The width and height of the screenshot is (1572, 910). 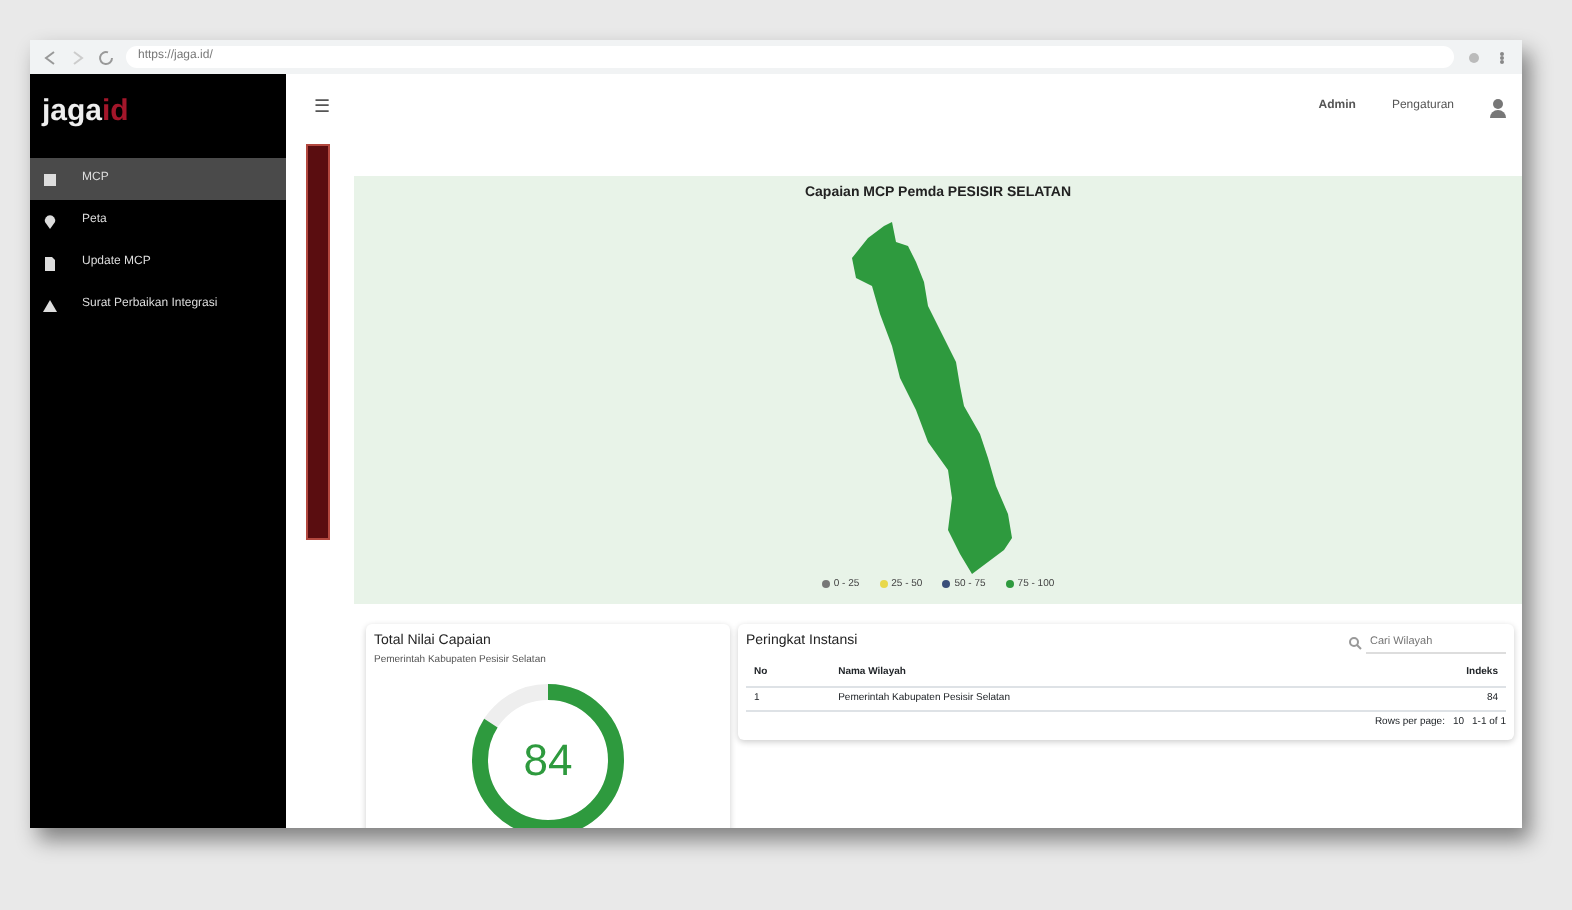 I want to click on grid-icon, so click(x=50, y=179).